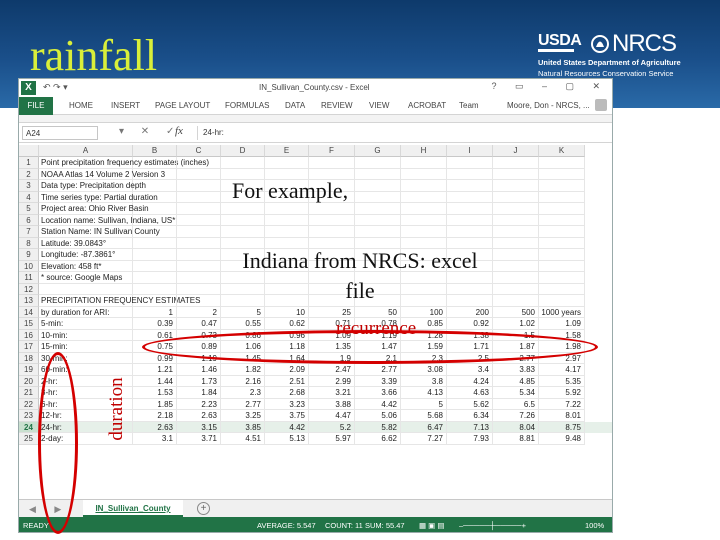  What do you see at coordinates (29, 266) in the screenshot?
I see `row-header: 10` at bounding box center [29, 266].